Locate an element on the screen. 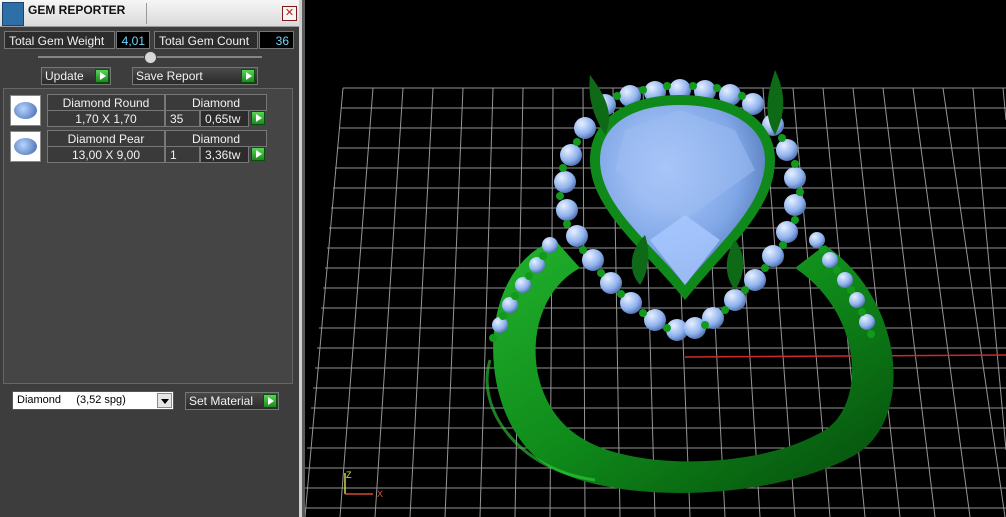 This screenshot has width=1006, height=517. center-pear-stone is located at coordinates (682, 197).